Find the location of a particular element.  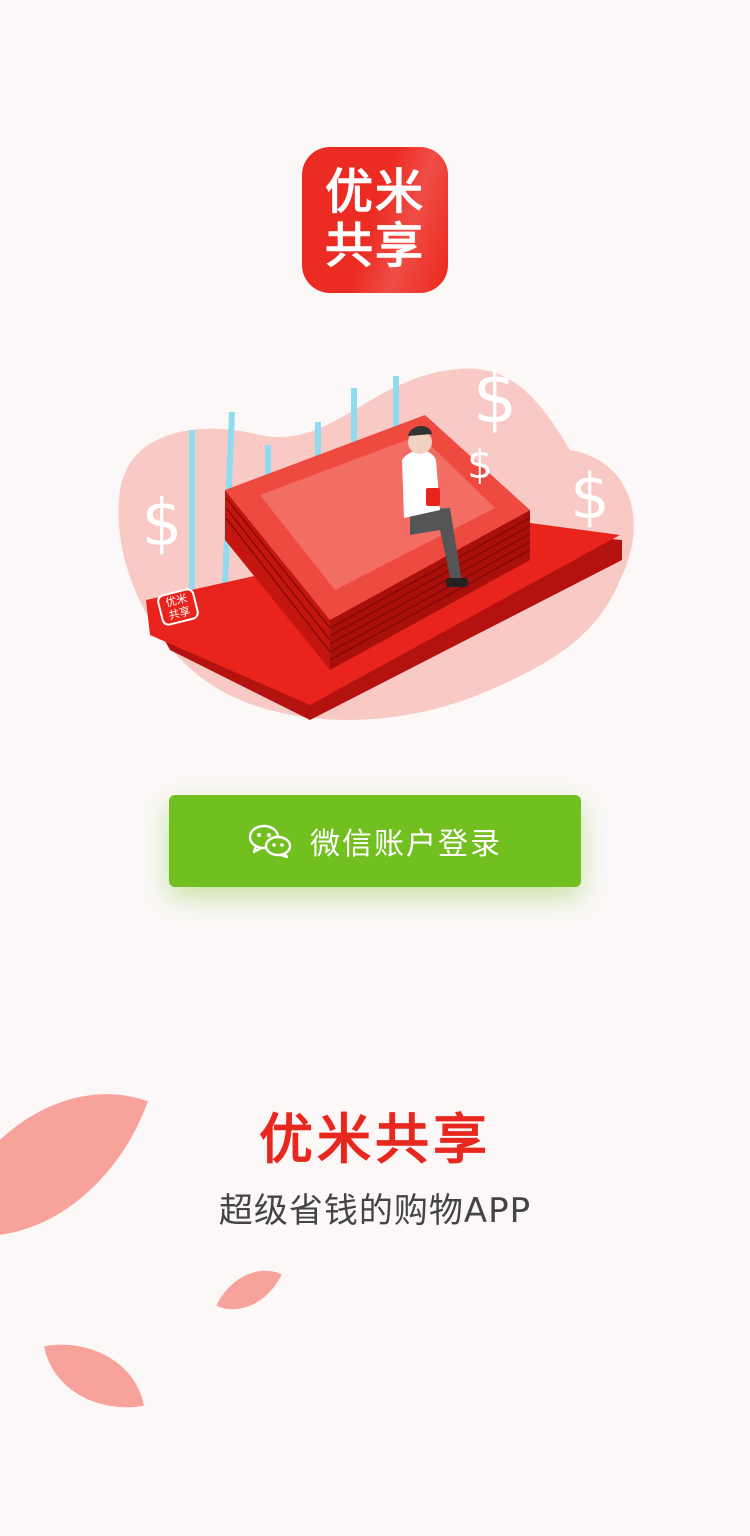

logo-text: 优米 共享 is located at coordinates (375, 219).